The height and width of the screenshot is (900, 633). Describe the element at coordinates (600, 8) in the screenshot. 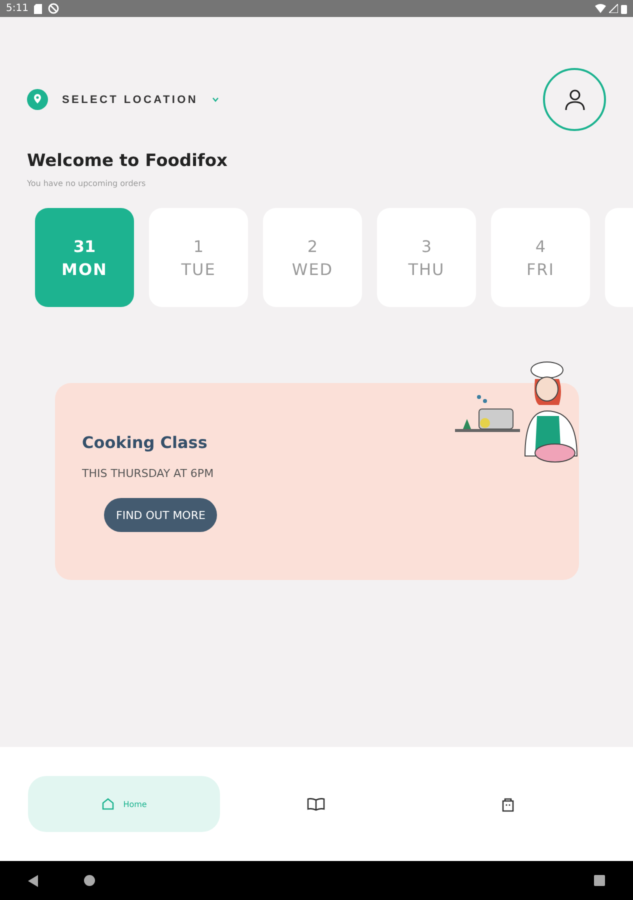

I see `wifi-icon` at that location.